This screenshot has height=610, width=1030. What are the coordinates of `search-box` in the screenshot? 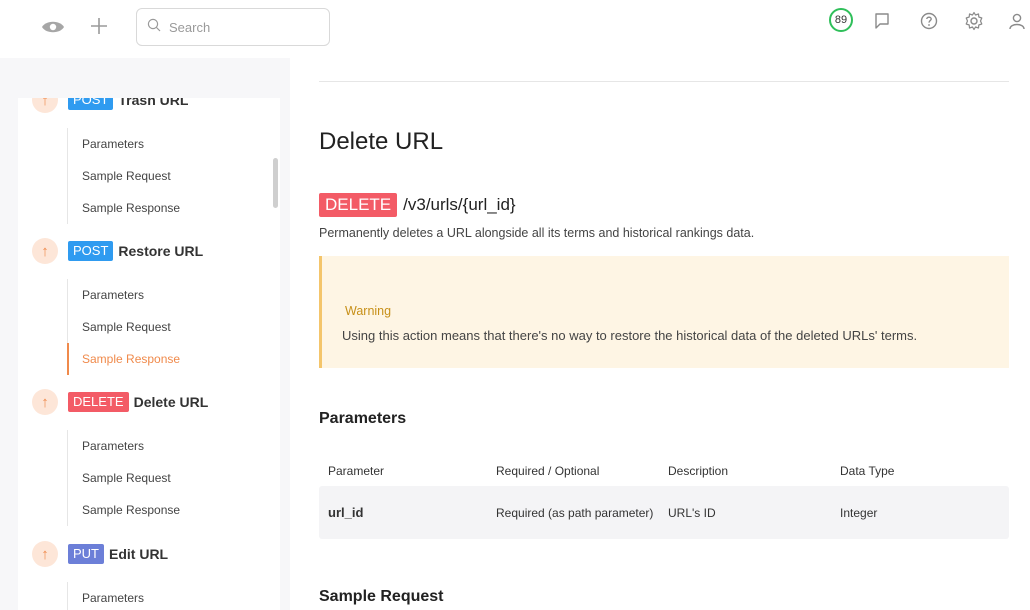 It's located at (233, 27).